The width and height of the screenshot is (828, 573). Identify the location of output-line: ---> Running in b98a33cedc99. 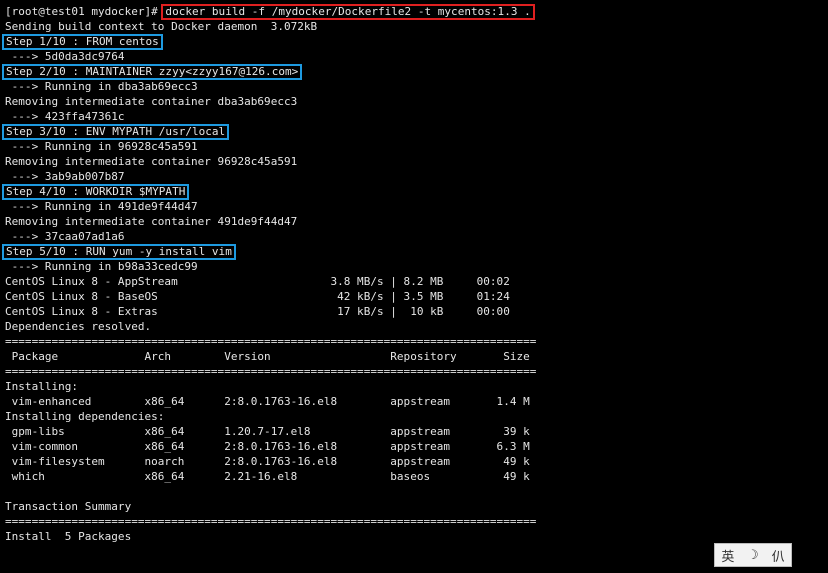
(101, 266).